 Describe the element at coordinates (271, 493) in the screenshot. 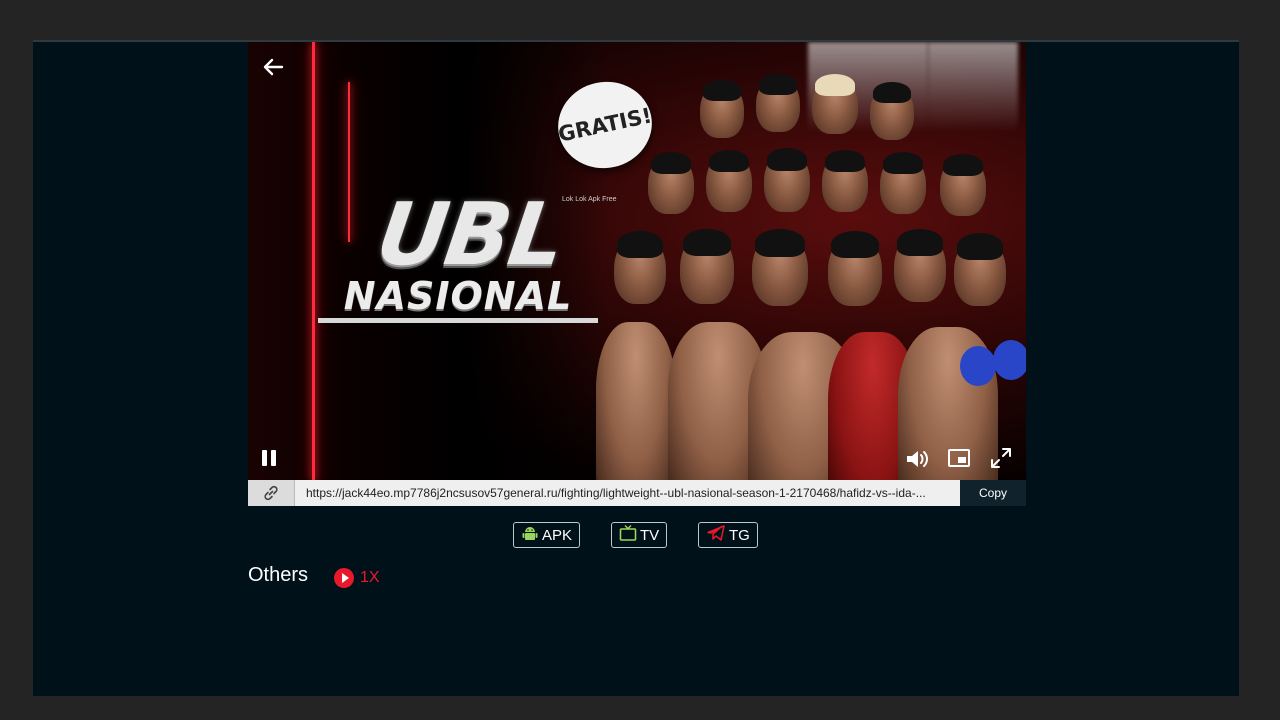

I see `link-icon` at that location.